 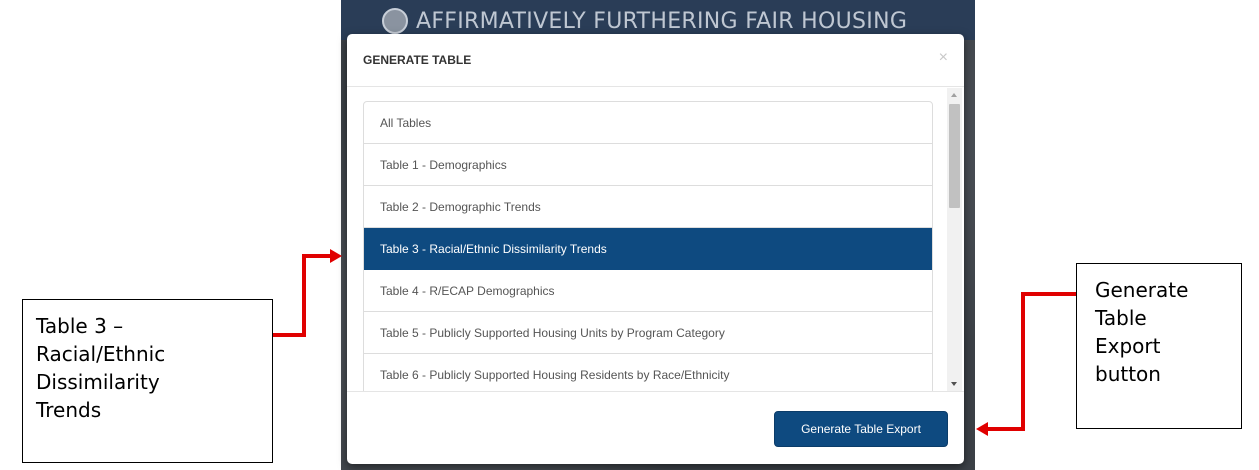 What do you see at coordinates (336, 256) in the screenshot?
I see `left-arrowhead-icon` at bounding box center [336, 256].